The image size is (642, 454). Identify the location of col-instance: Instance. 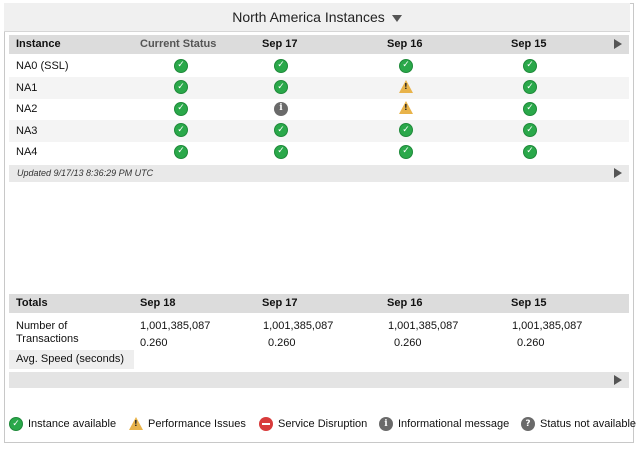
(38, 44).